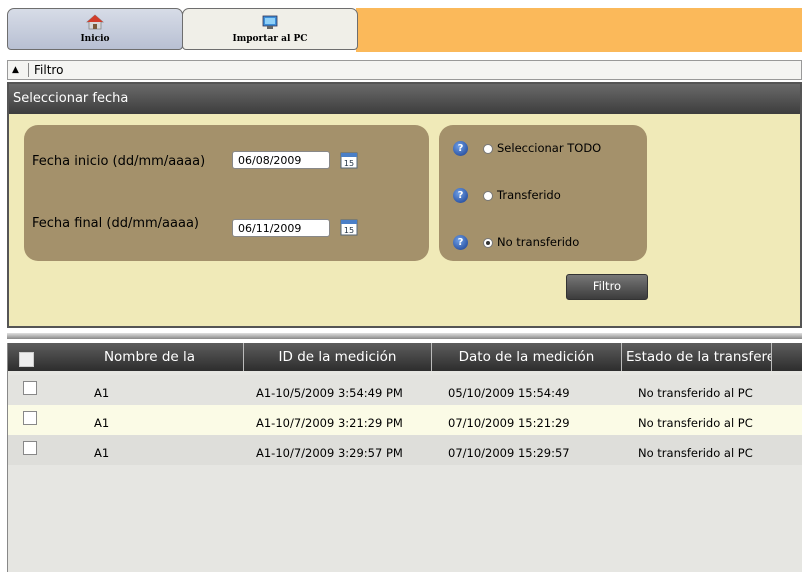 Image resolution: width=802 pixels, height=572 pixels. I want to click on top-toolbar: Inicio Importar al PC, so click(401, 28).